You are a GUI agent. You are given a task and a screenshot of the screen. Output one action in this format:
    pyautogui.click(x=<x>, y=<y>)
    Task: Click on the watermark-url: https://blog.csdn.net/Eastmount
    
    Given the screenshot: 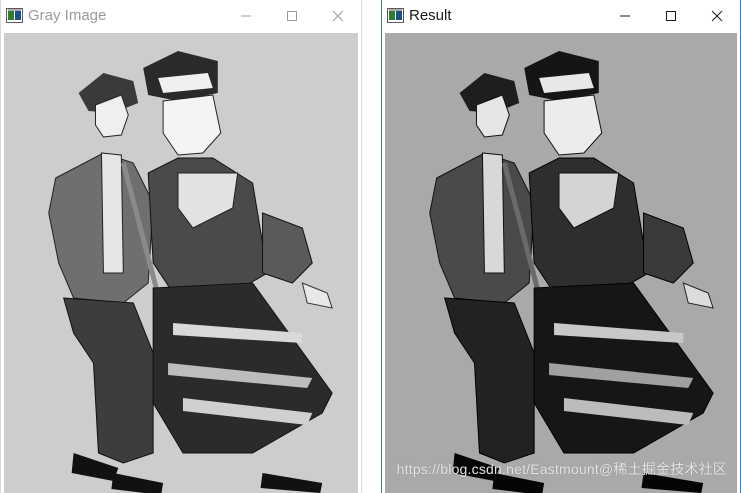 What is the action you would take?
    pyautogui.click(x=497, y=469)
    